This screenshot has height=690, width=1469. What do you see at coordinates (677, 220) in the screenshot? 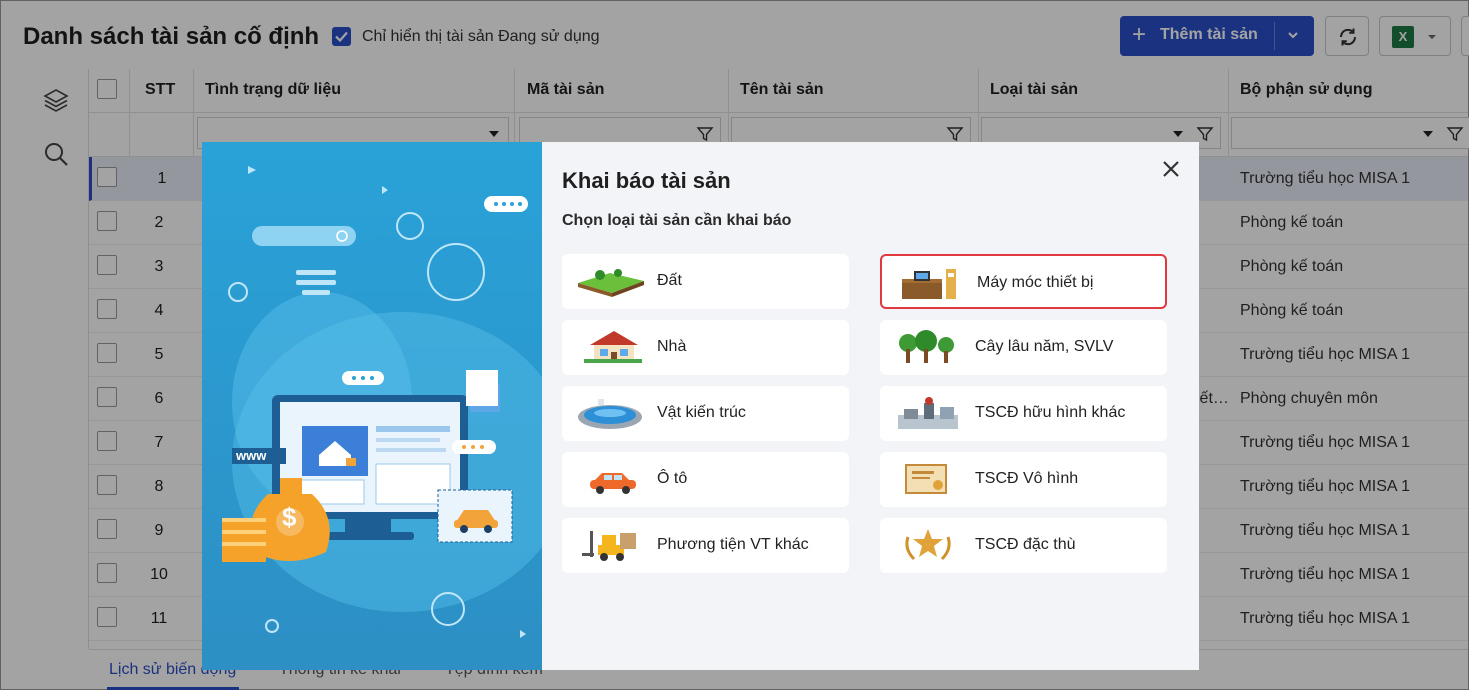
I see `dialog-subtitle: Chọn loại tài sản cần khai báo` at bounding box center [677, 220].